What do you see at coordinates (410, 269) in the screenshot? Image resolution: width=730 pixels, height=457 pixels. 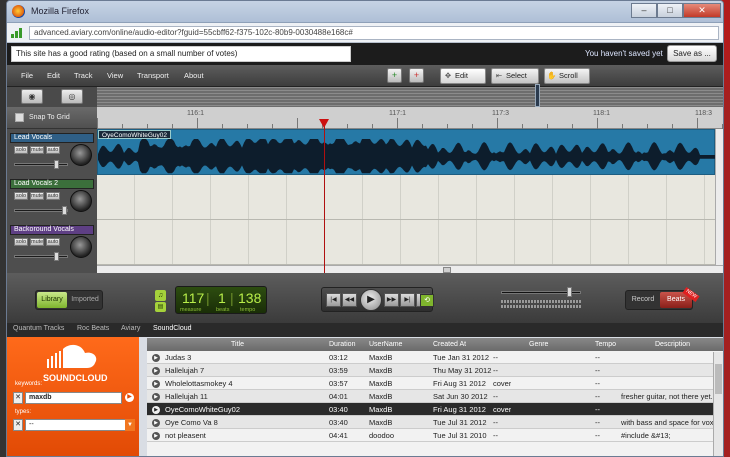 I see `horizontal-scrollbar` at bounding box center [410, 269].